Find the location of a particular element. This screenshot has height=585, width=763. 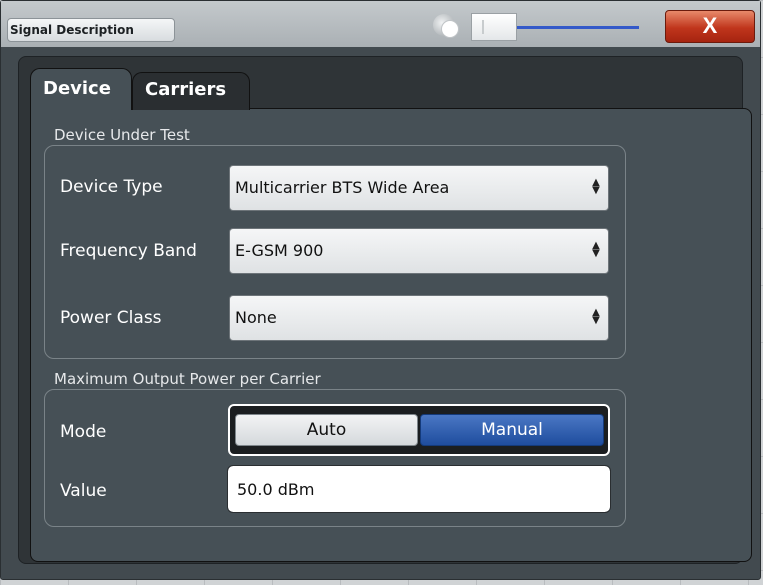

tab-device: Device is located at coordinates (81, 89).